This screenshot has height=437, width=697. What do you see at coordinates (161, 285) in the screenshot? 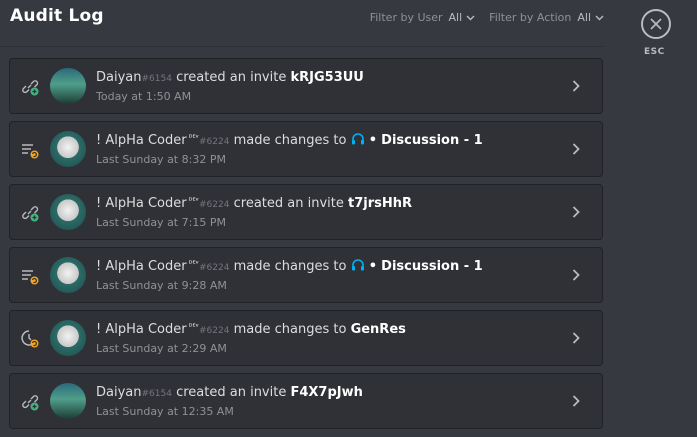
I see `timestamp: Last Sunday at 9:28 AM` at bounding box center [161, 285].